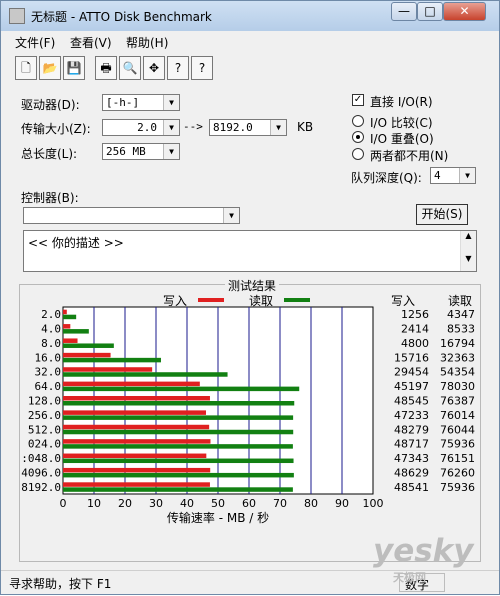 The height and width of the screenshot is (596, 500). What do you see at coordinates (461, 329) in the screenshot?
I see `read-value: 8533` at bounding box center [461, 329].